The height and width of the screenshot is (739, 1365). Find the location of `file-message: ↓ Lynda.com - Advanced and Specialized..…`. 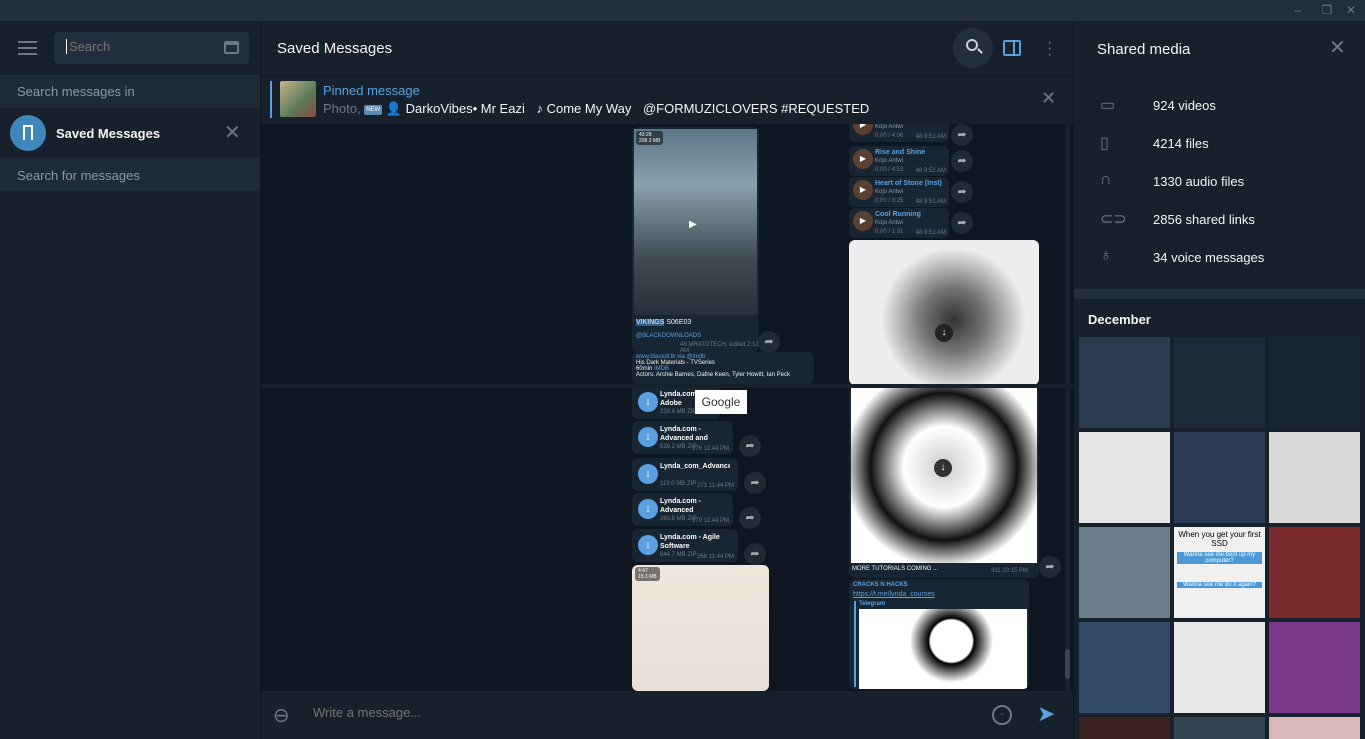

file-message: ↓ Lynda.com - Advanced and Specialized..… is located at coordinates (682, 437).